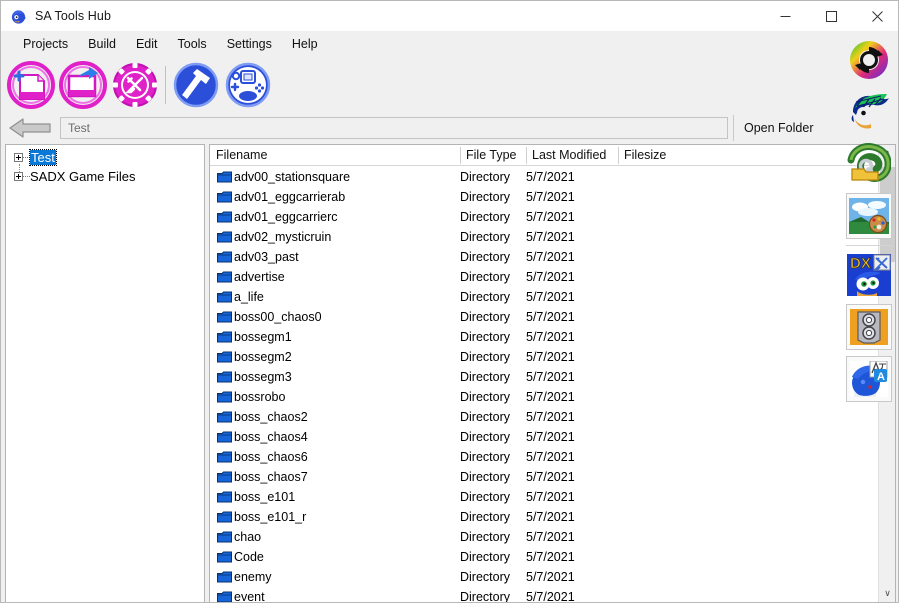  Describe the element at coordinates (544, 337) in the screenshot. I see `table-row: bossegm1 Directory 5/7/2021` at that location.